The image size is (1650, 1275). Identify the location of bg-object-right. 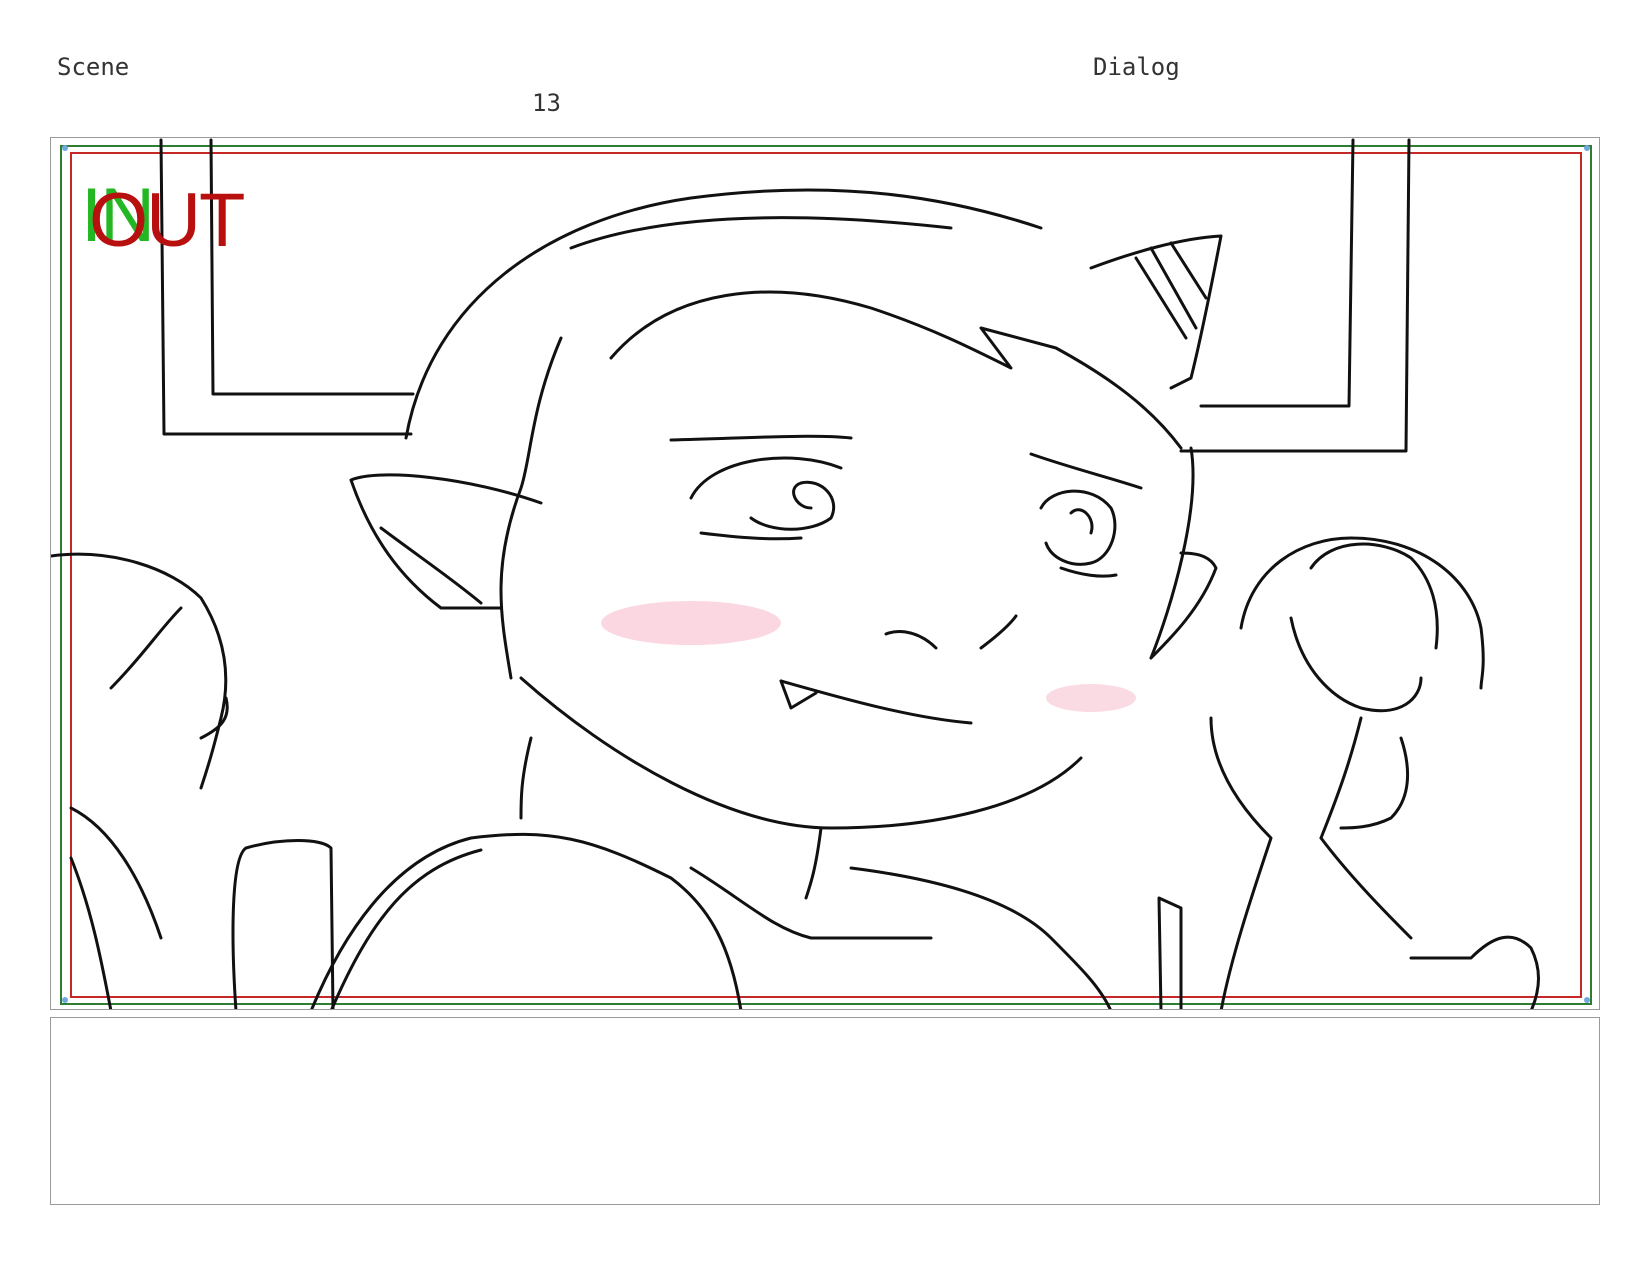
(1170, 952).